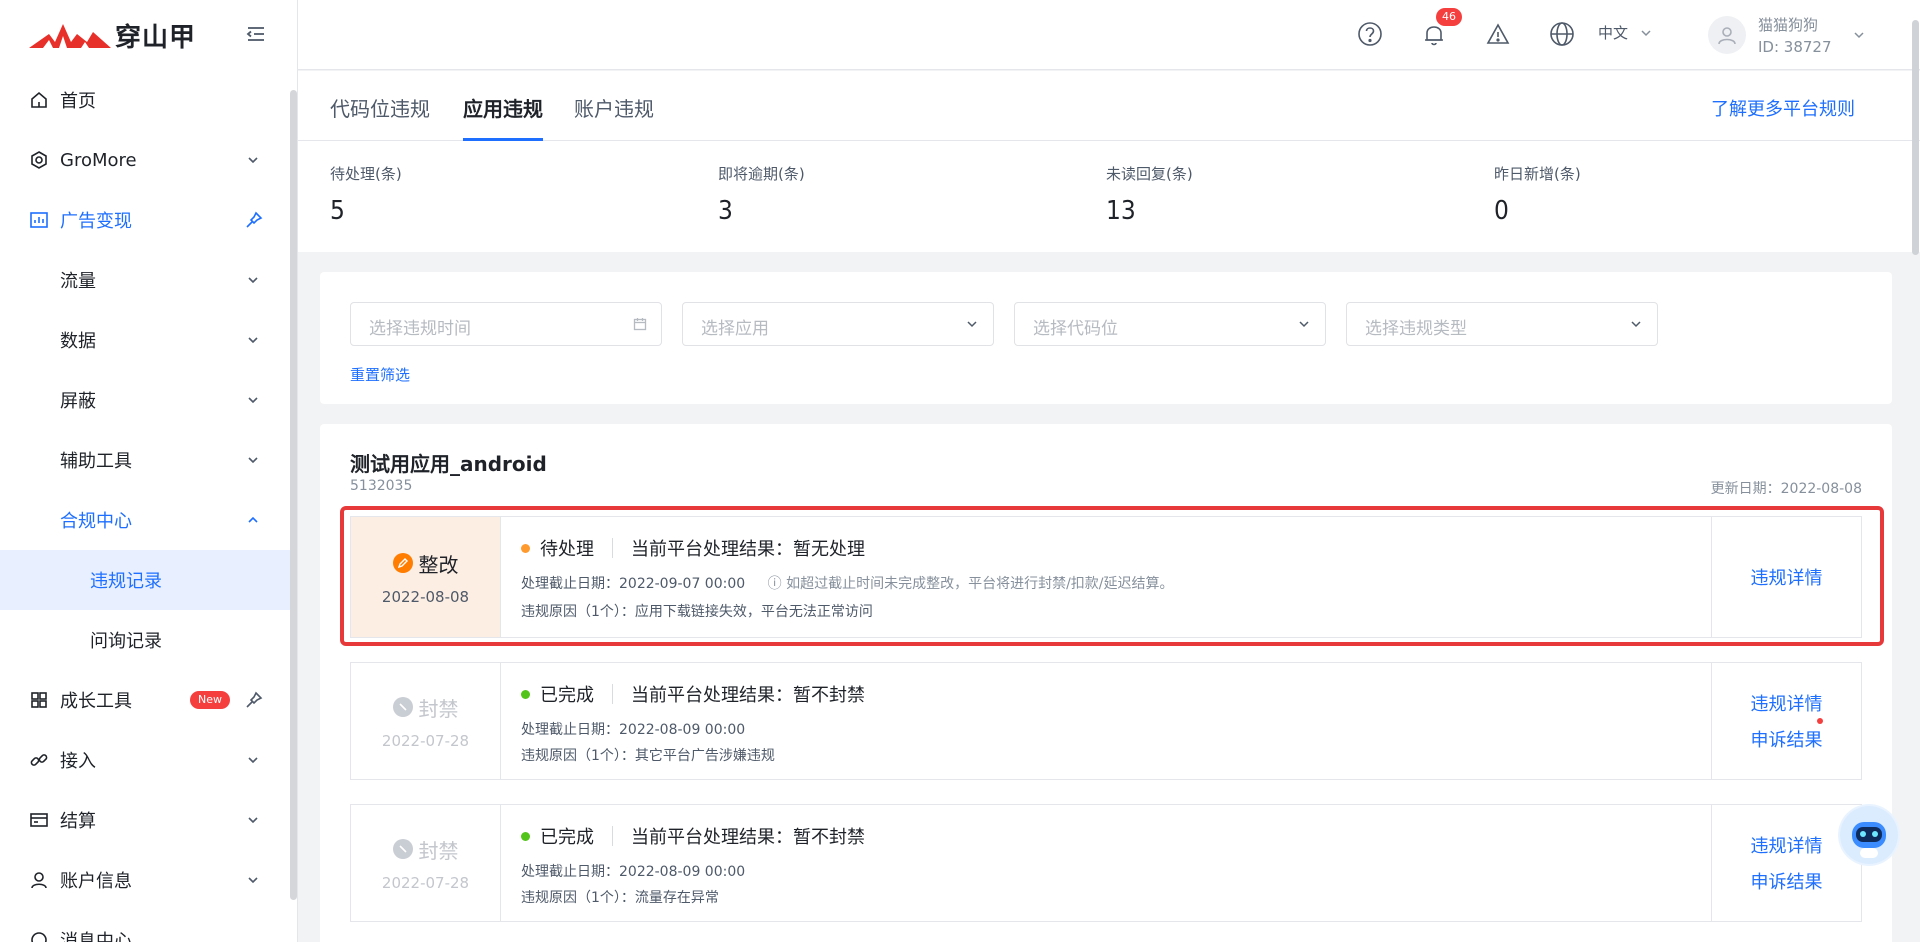  I want to click on tab-app-violations: 应用违规, so click(503, 117).